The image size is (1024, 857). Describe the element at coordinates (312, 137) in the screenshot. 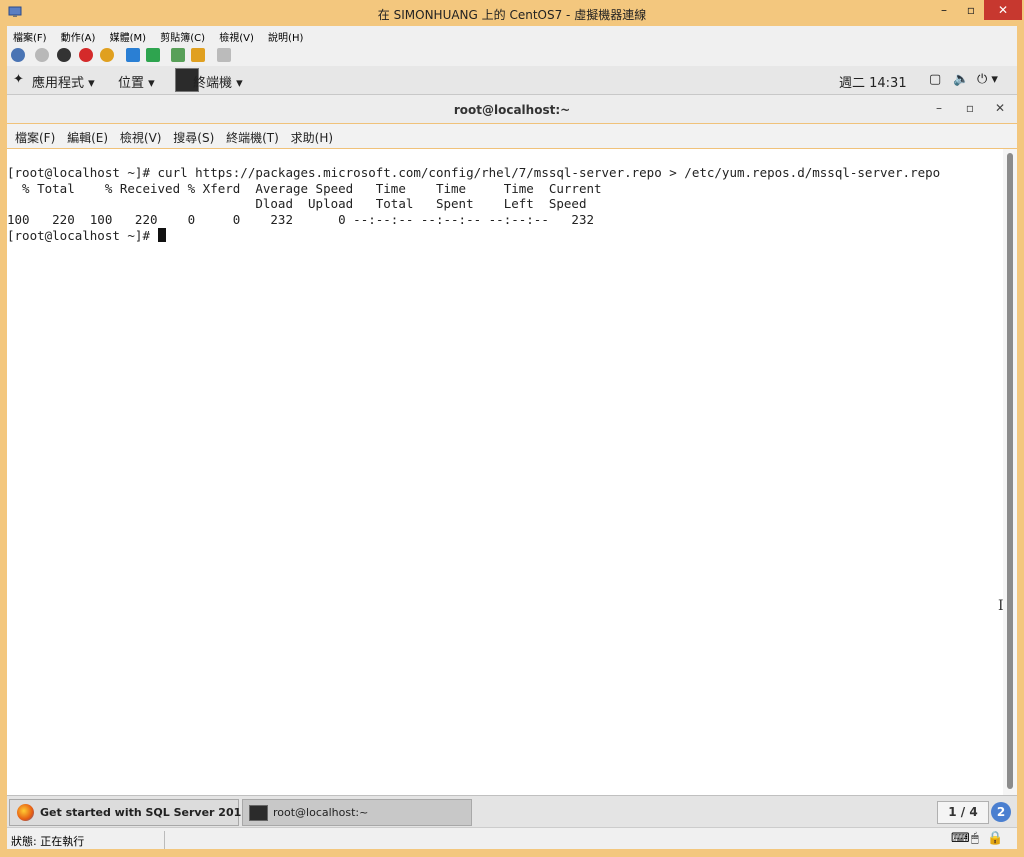

I see `terminal-menu-help: 求助(H)` at that location.